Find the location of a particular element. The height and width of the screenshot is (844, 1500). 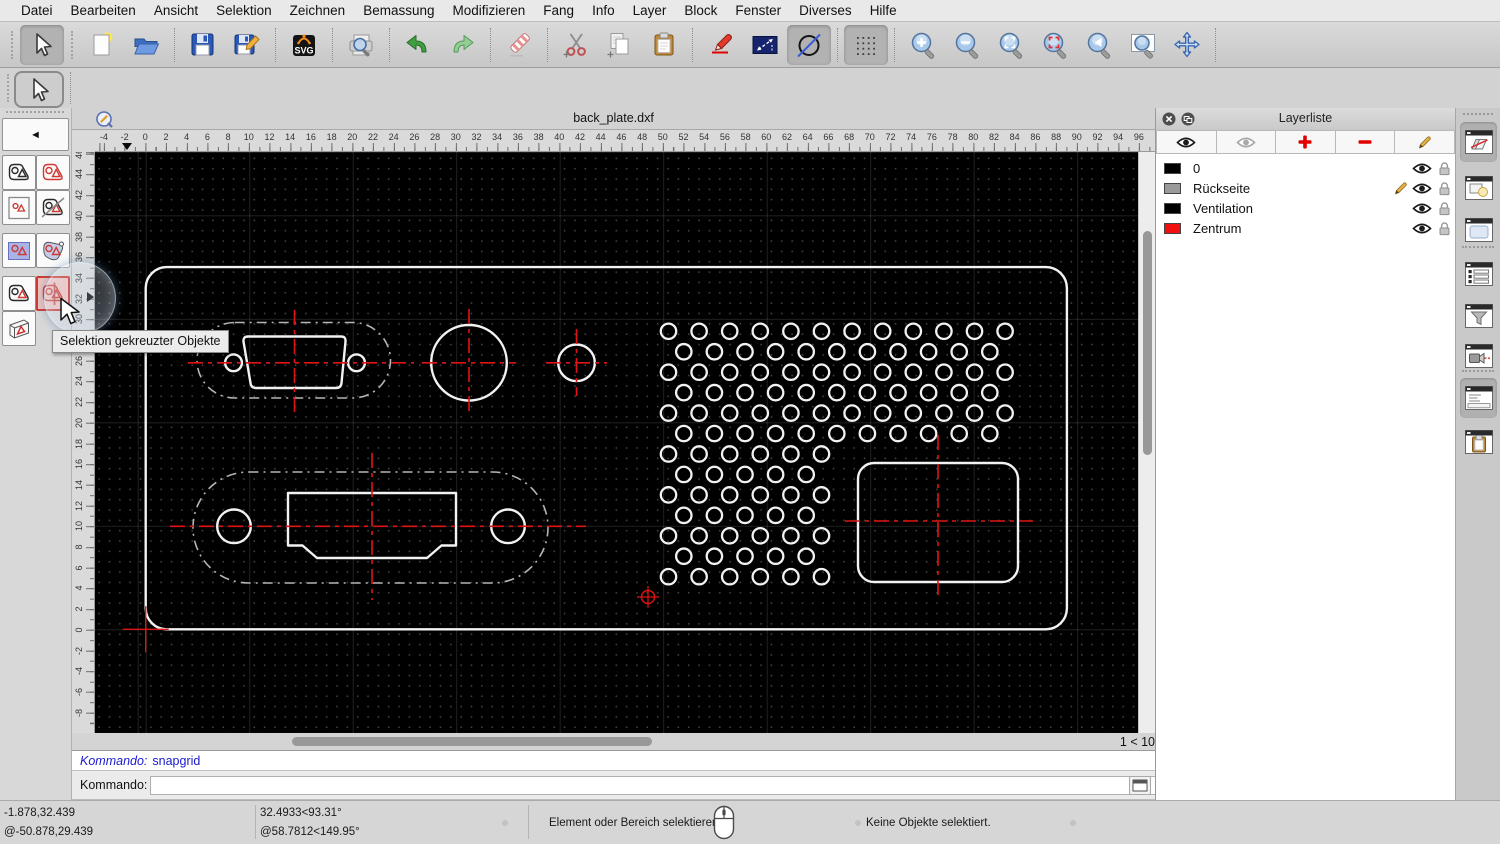

hdmi-cutout-contour is located at coordinates (370, 527).